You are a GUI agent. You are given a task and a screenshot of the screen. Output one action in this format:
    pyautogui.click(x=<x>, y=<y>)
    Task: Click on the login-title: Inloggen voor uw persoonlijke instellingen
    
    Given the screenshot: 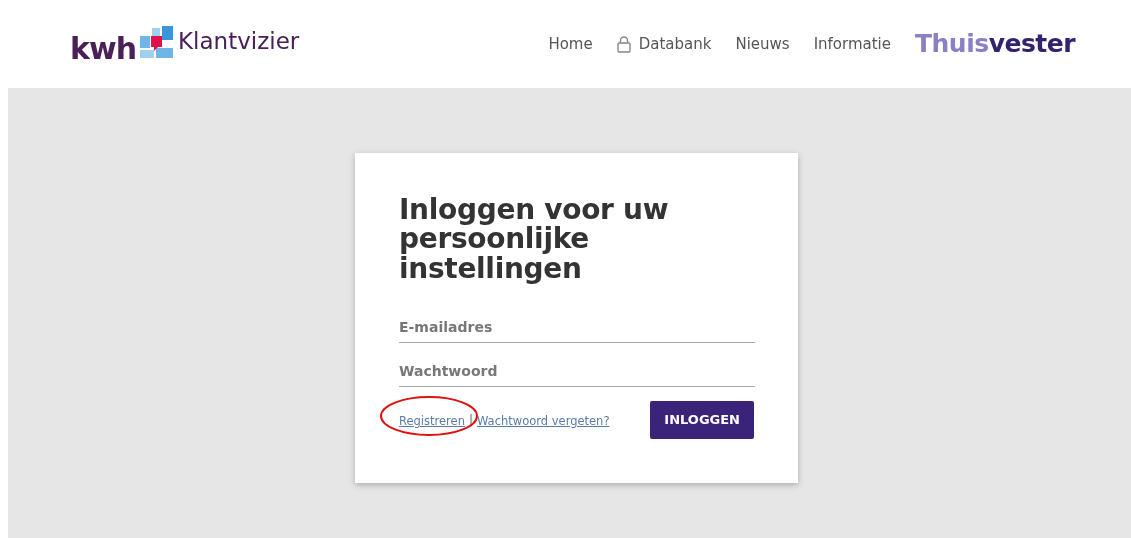 What is the action you would take?
    pyautogui.click(x=534, y=239)
    